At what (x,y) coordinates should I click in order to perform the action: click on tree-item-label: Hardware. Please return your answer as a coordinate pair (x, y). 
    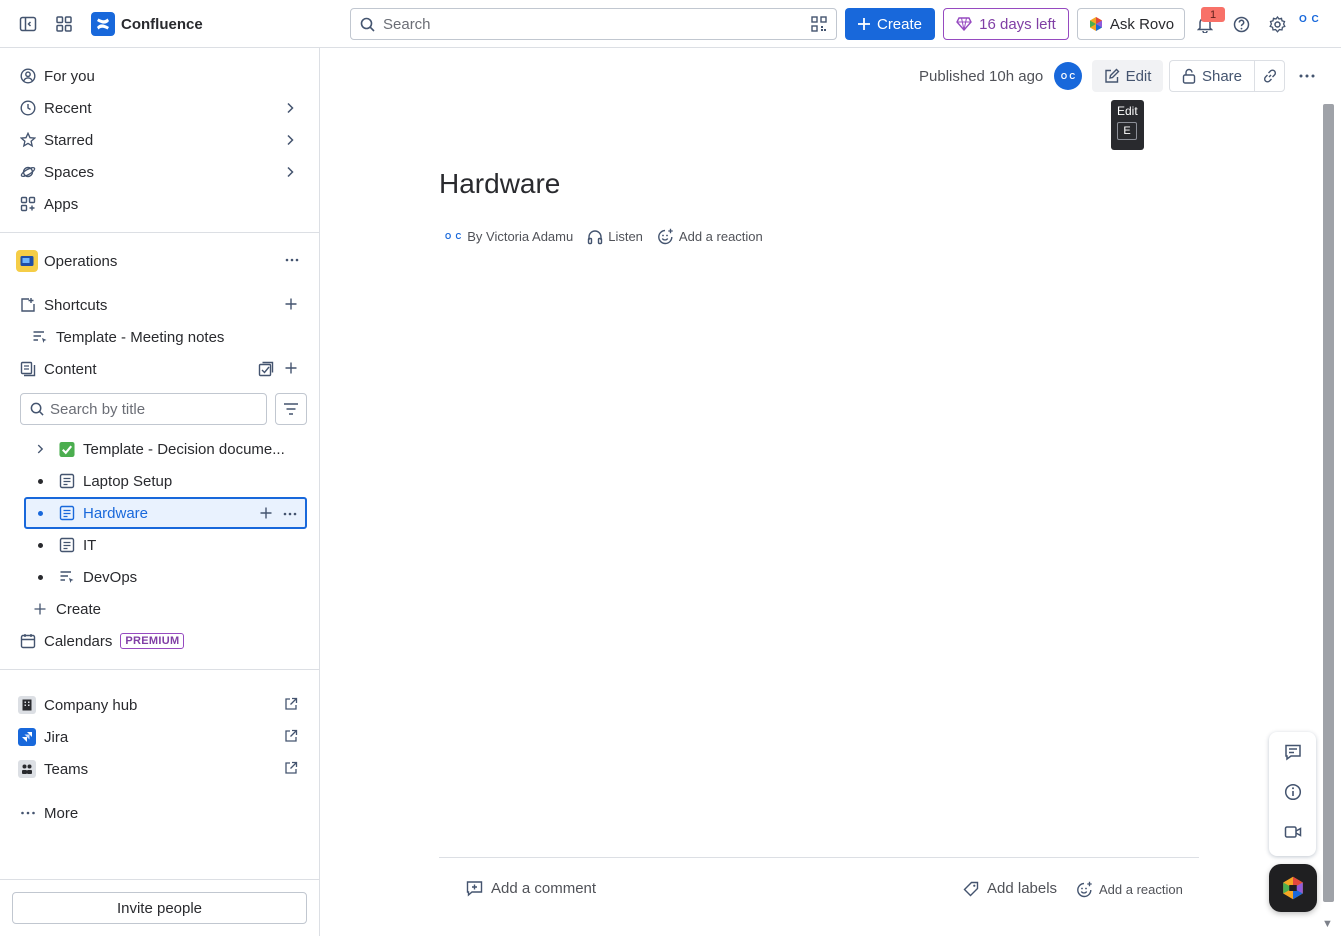
    Looking at the image, I should click on (116, 513).